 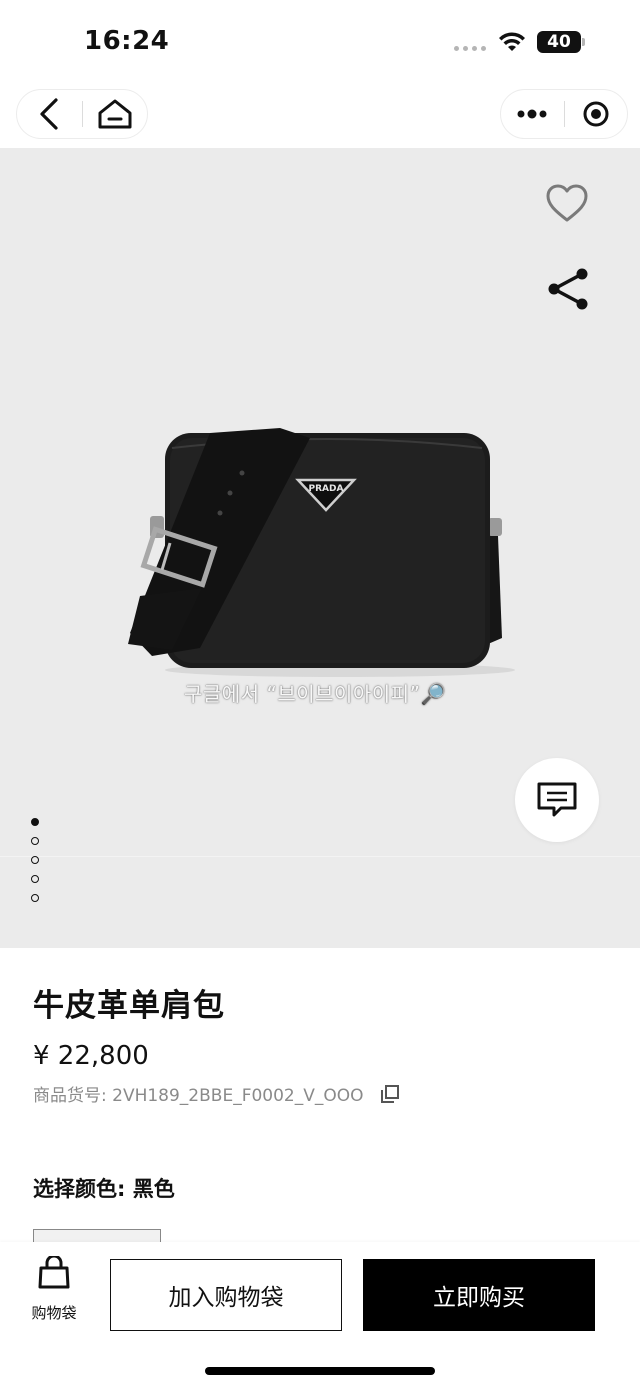 What do you see at coordinates (54, 1313) in the screenshot?
I see `shopping-bag-label: 购物袋` at bounding box center [54, 1313].